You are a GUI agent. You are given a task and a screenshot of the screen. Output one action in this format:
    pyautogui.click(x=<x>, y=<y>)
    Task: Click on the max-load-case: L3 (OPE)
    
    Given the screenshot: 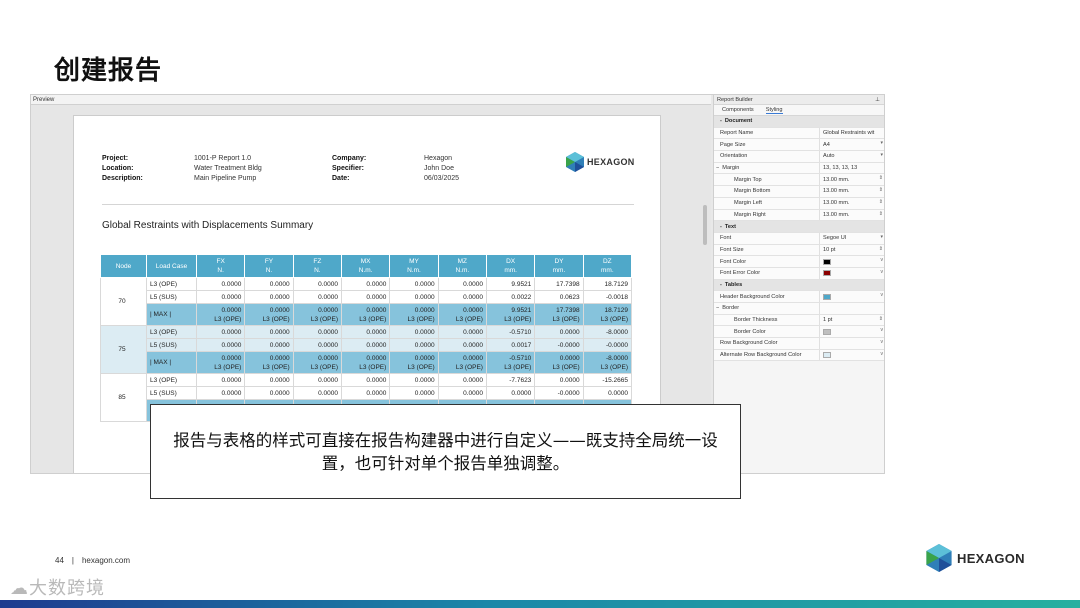 What is the action you would take?
    pyautogui.click(x=518, y=319)
    